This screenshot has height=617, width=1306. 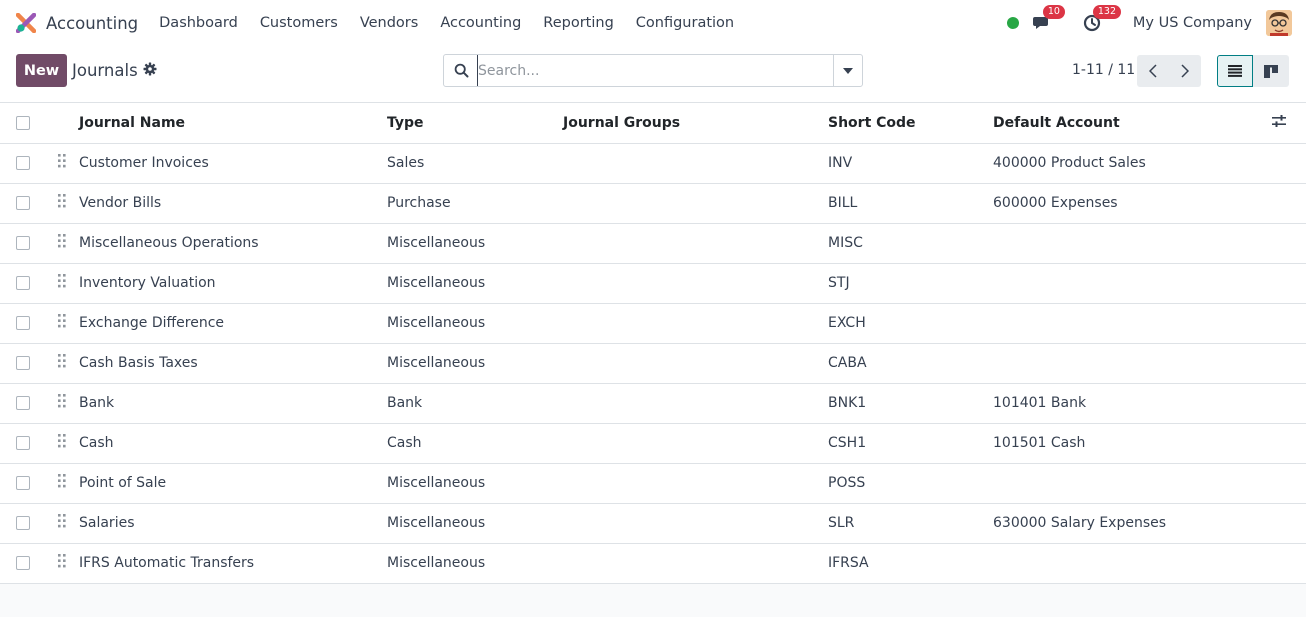 I want to click on cell-journal-name: Vendor Bills, so click(x=233, y=203).